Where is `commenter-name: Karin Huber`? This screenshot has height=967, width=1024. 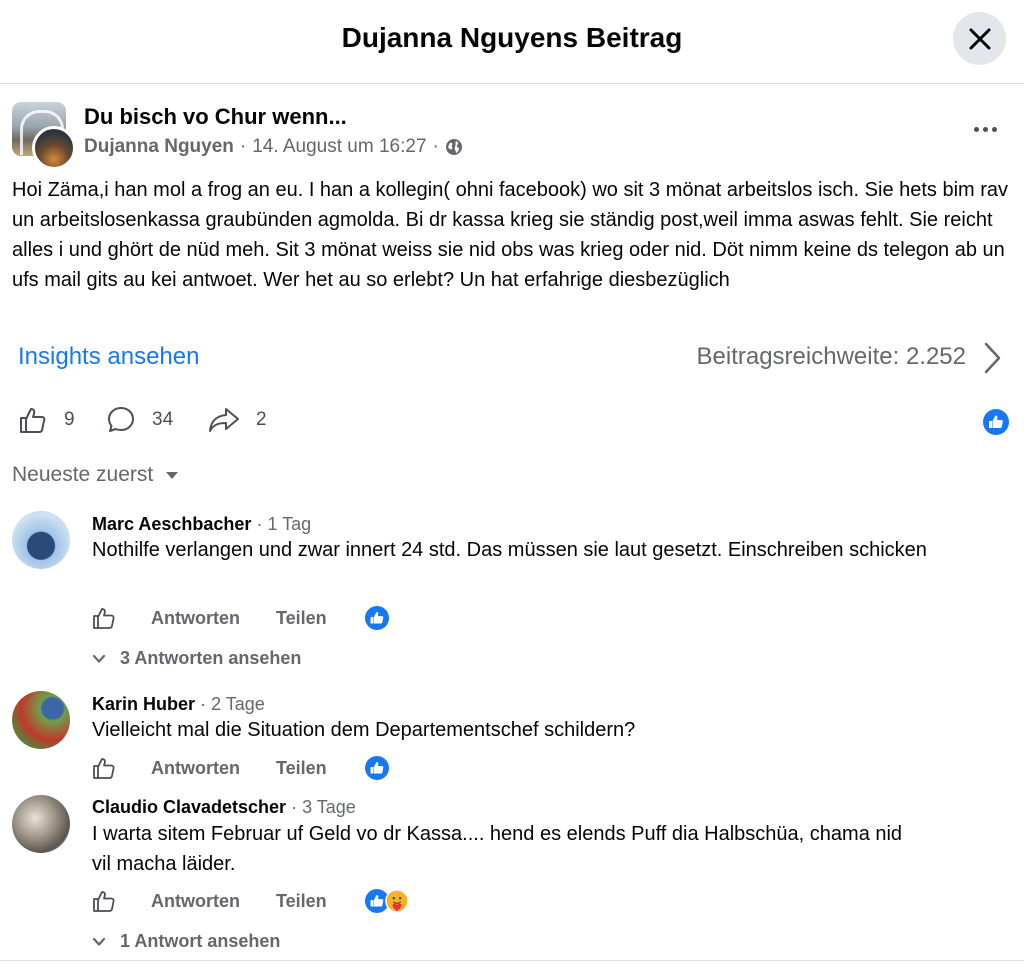 commenter-name: Karin Huber is located at coordinates (143, 704).